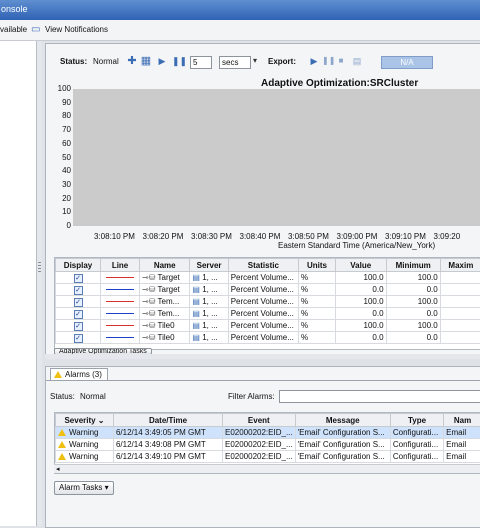 The width and height of the screenshot is (480, 528). Describe the element at coordinates (328, 61) in the screenshot. I see `export-pause-icon: ❚❚` at that location.